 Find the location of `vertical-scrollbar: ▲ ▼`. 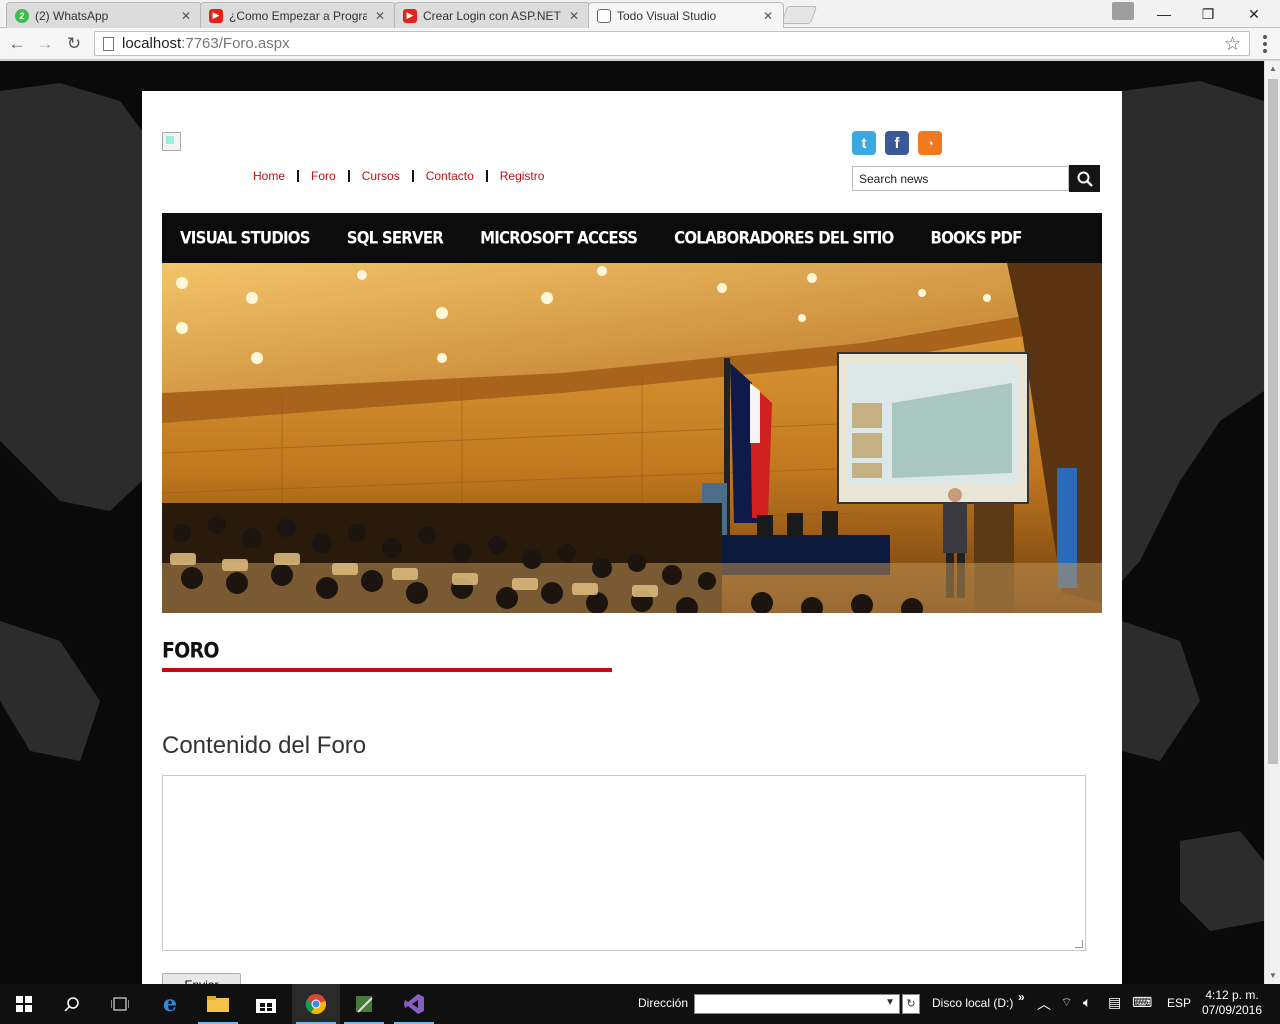

vertical-scrollbar: ▲ ▼ is located at coordinates (1272, 522).